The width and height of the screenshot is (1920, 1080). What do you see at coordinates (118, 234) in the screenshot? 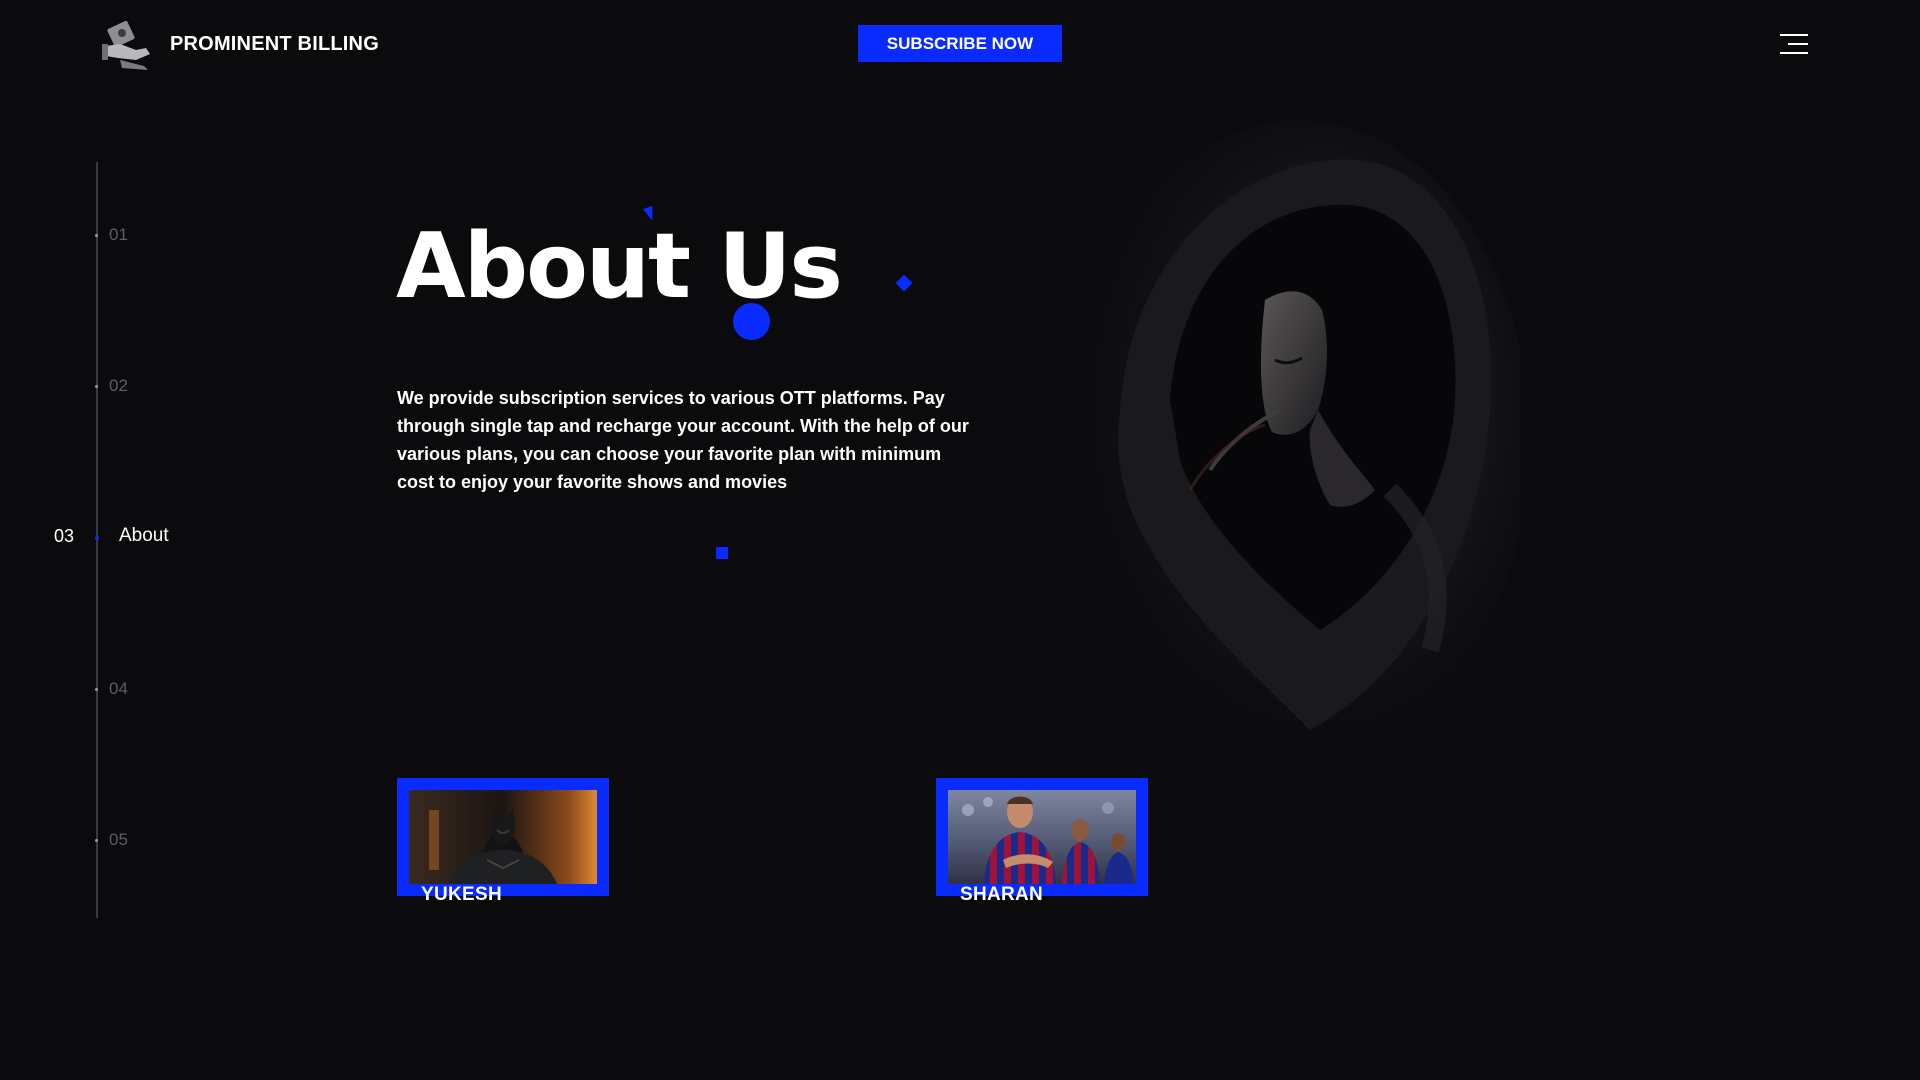
I see `pager-number: 01` at bounding box center [118, 234].